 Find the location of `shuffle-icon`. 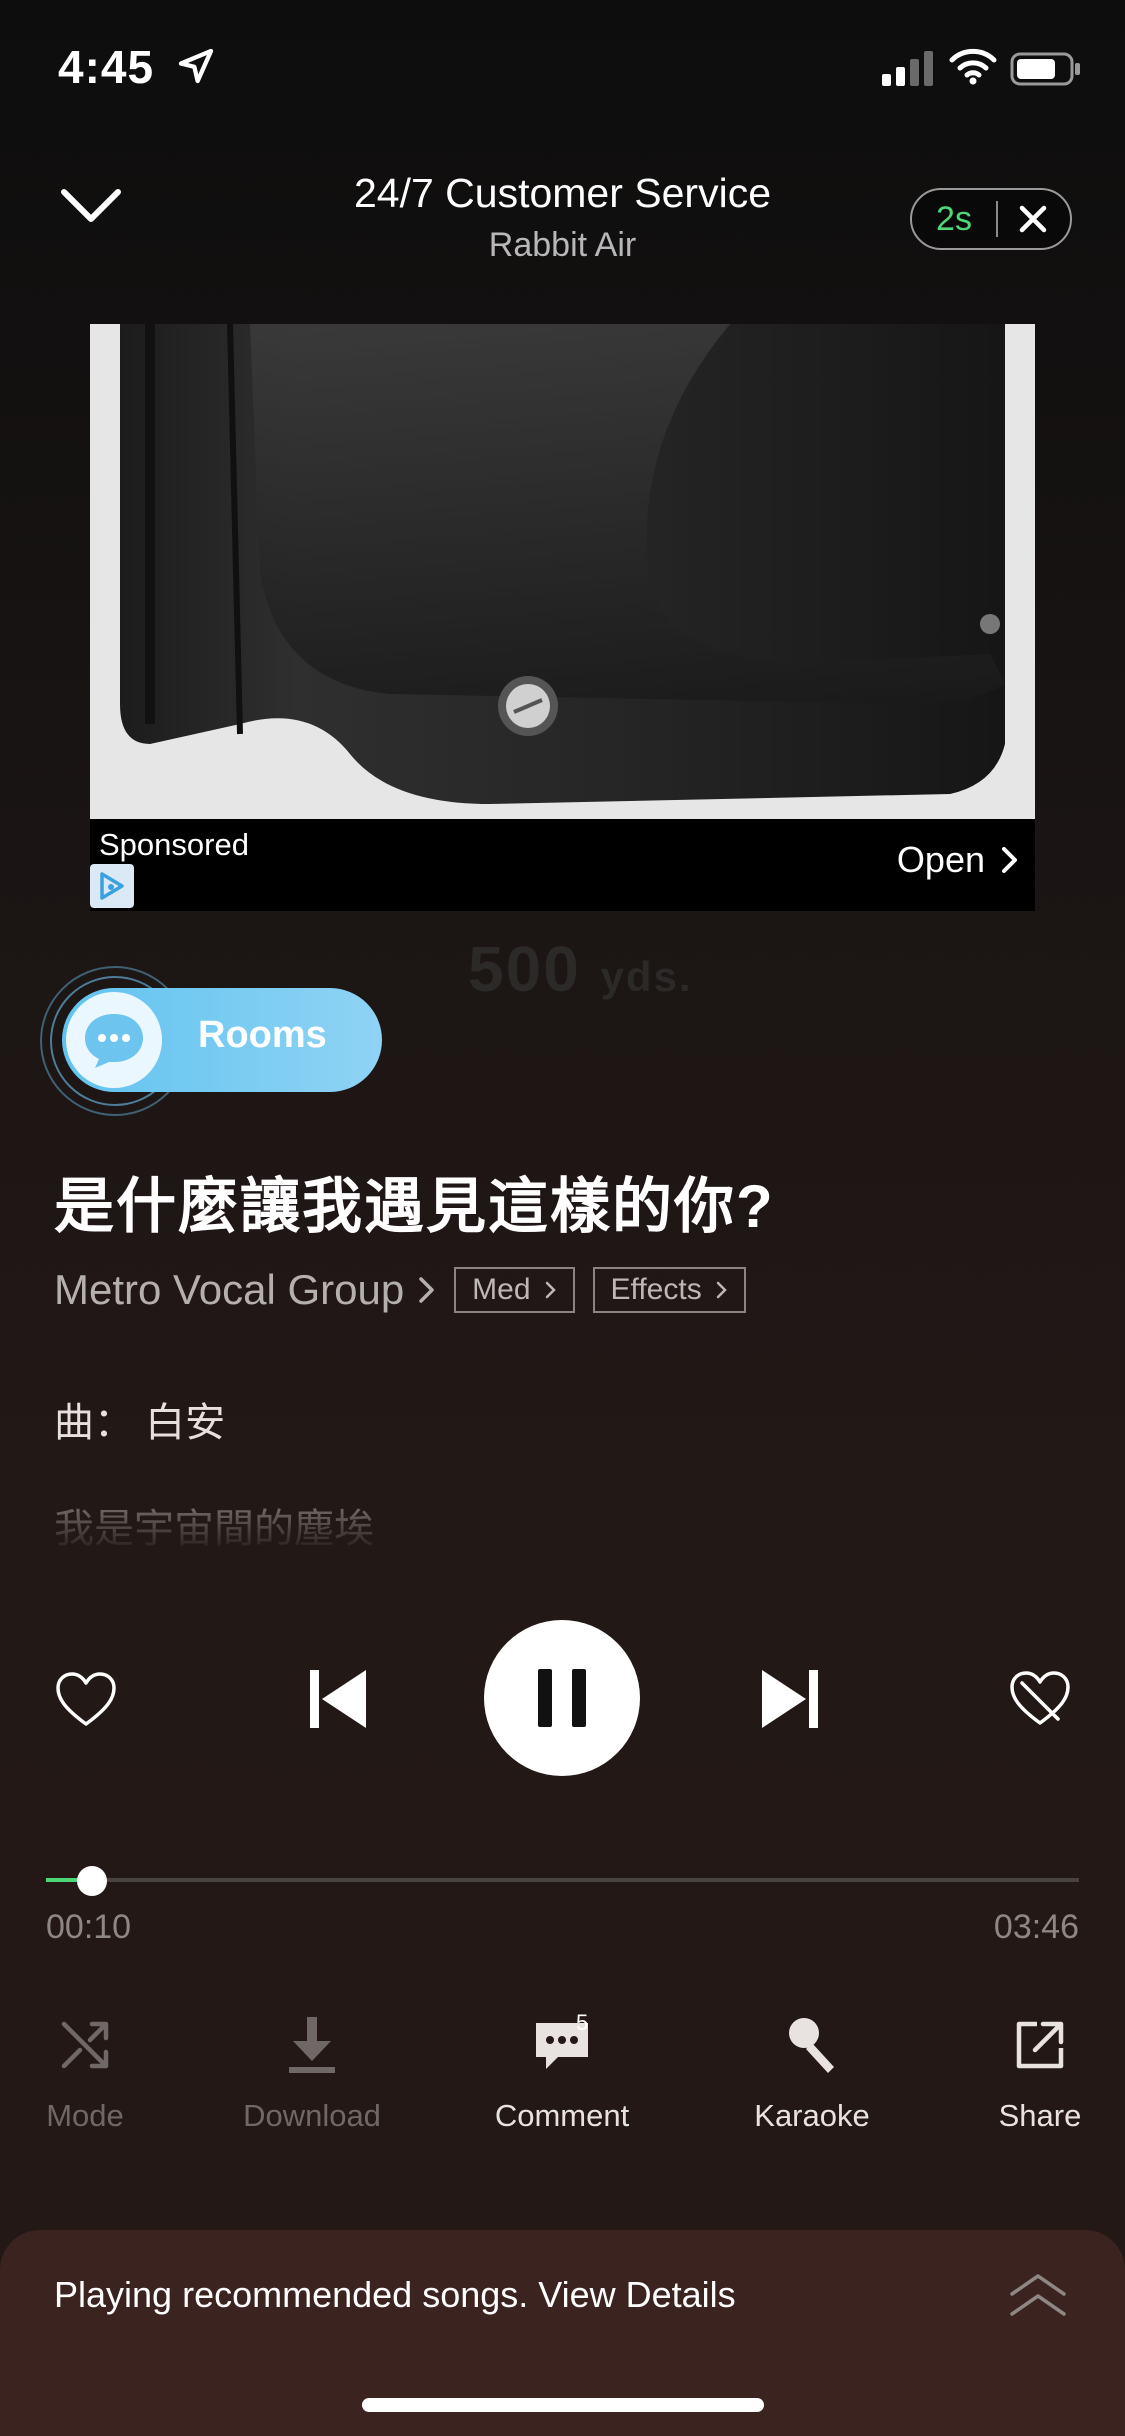

shuffle-icon is located at coordinates (85, 2045).